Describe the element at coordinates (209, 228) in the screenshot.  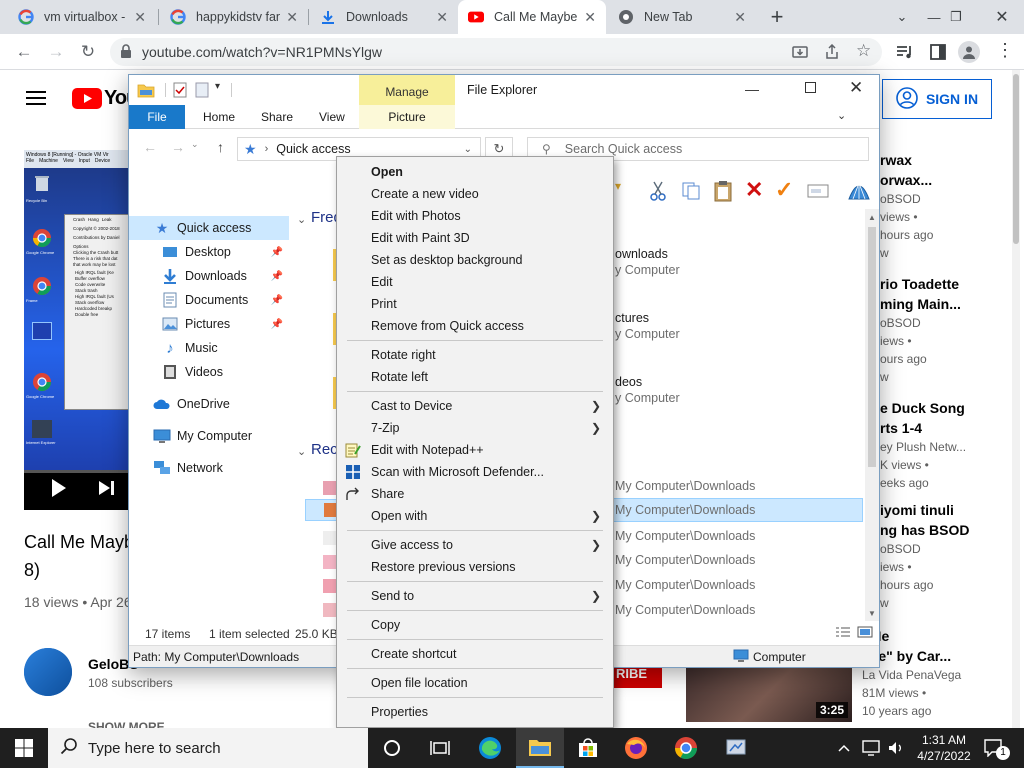
I see `nav-item-quick-access: ★ Quick access` at that location.